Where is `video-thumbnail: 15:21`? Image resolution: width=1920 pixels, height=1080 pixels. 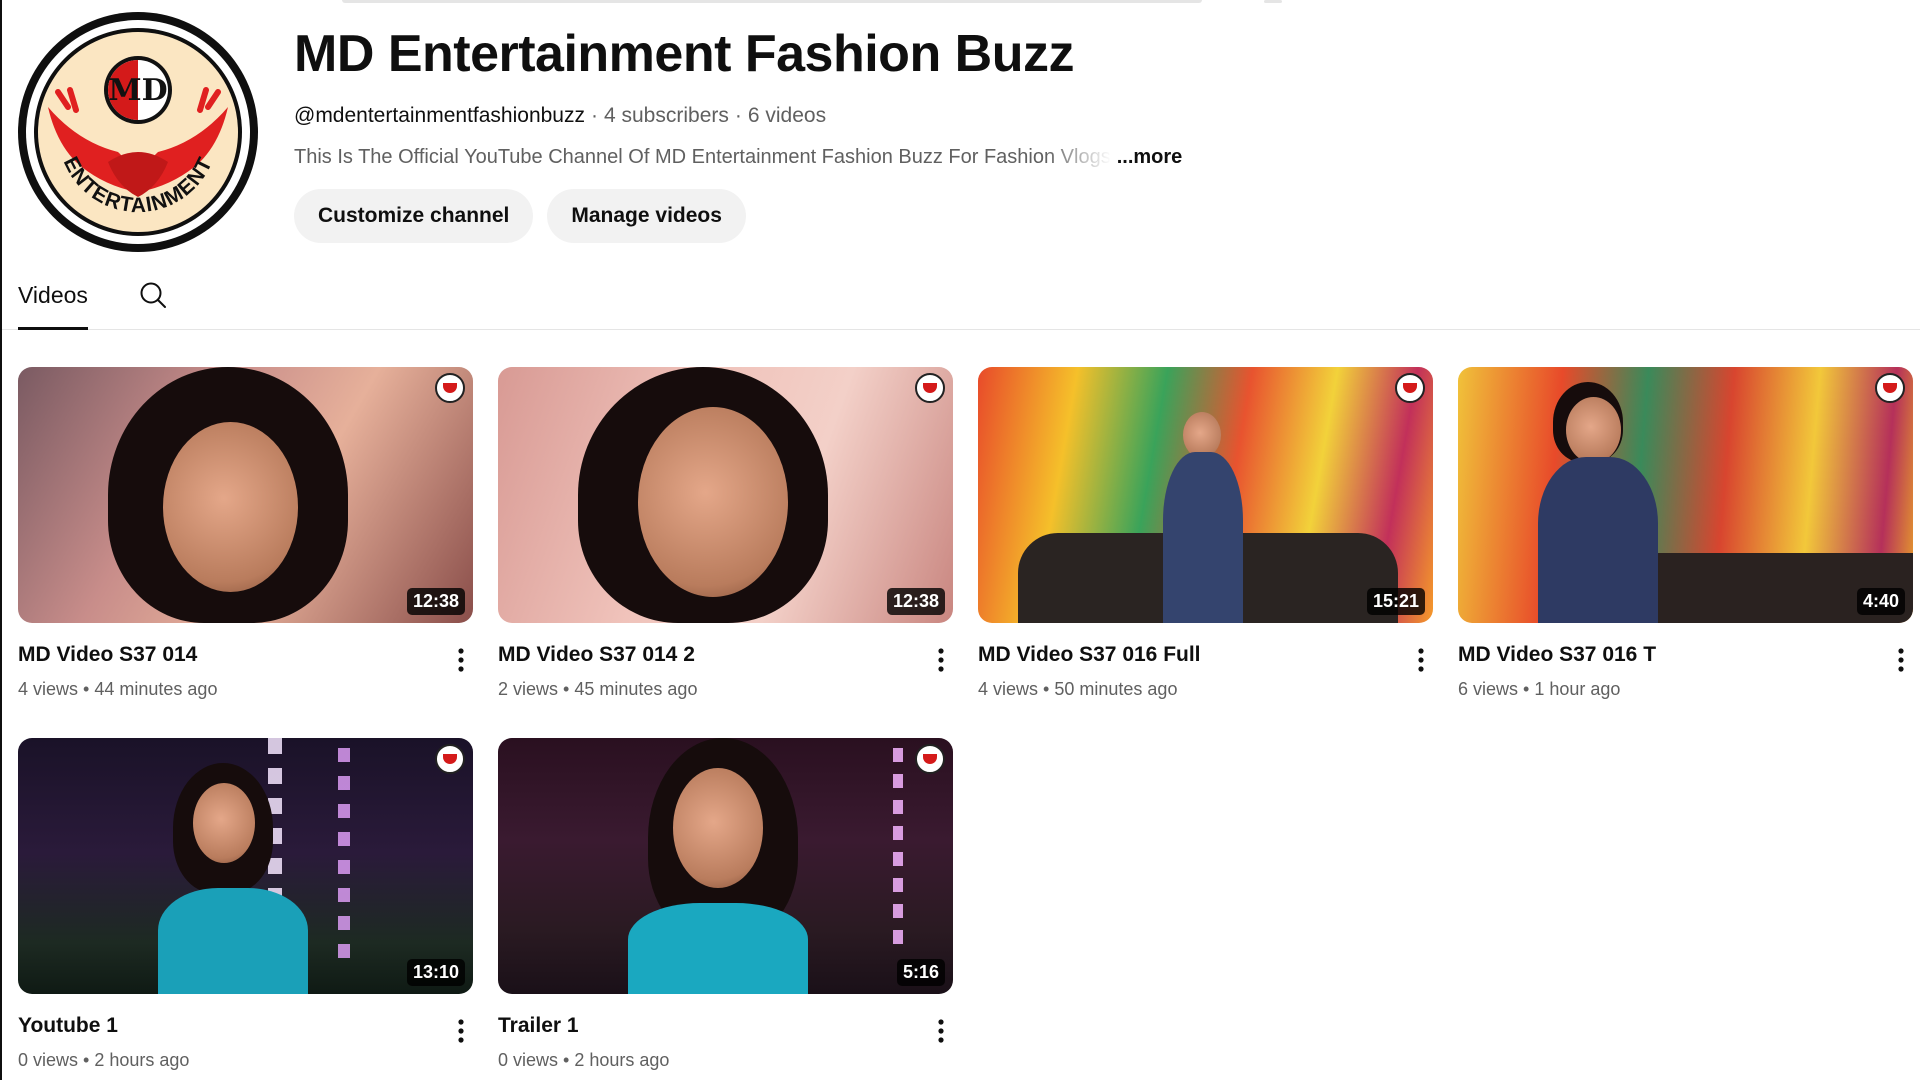 video-thumbnail: 15:21 is located at coordinates (1205, 495).